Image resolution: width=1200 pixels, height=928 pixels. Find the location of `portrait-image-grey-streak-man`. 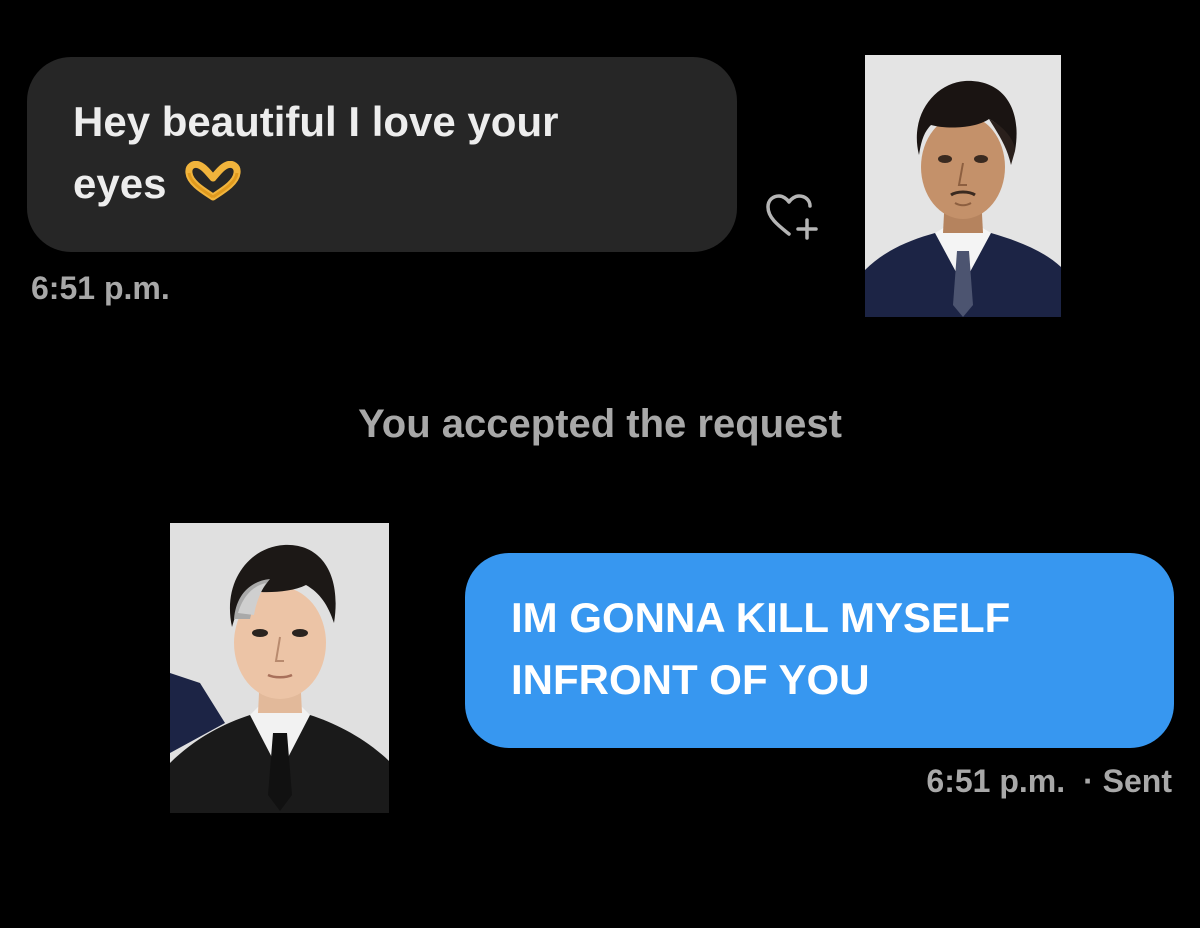

portrait-image-grey-streak-man is located at coordinates (279, 668).